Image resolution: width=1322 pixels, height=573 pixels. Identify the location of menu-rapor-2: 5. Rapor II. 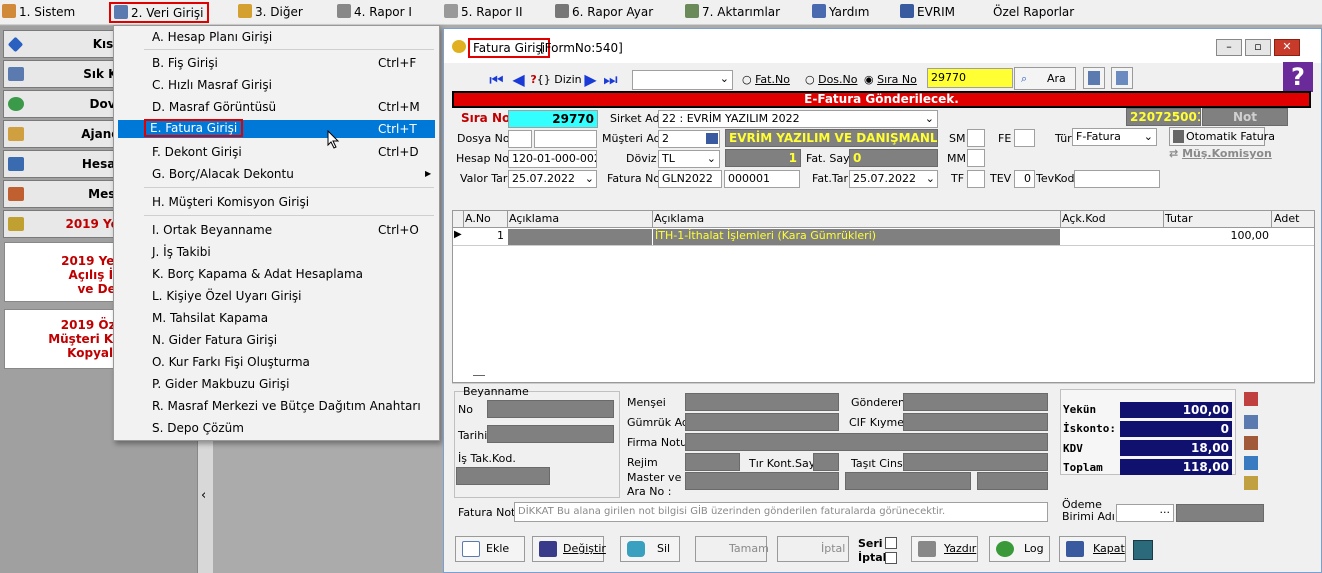
(483, 13).